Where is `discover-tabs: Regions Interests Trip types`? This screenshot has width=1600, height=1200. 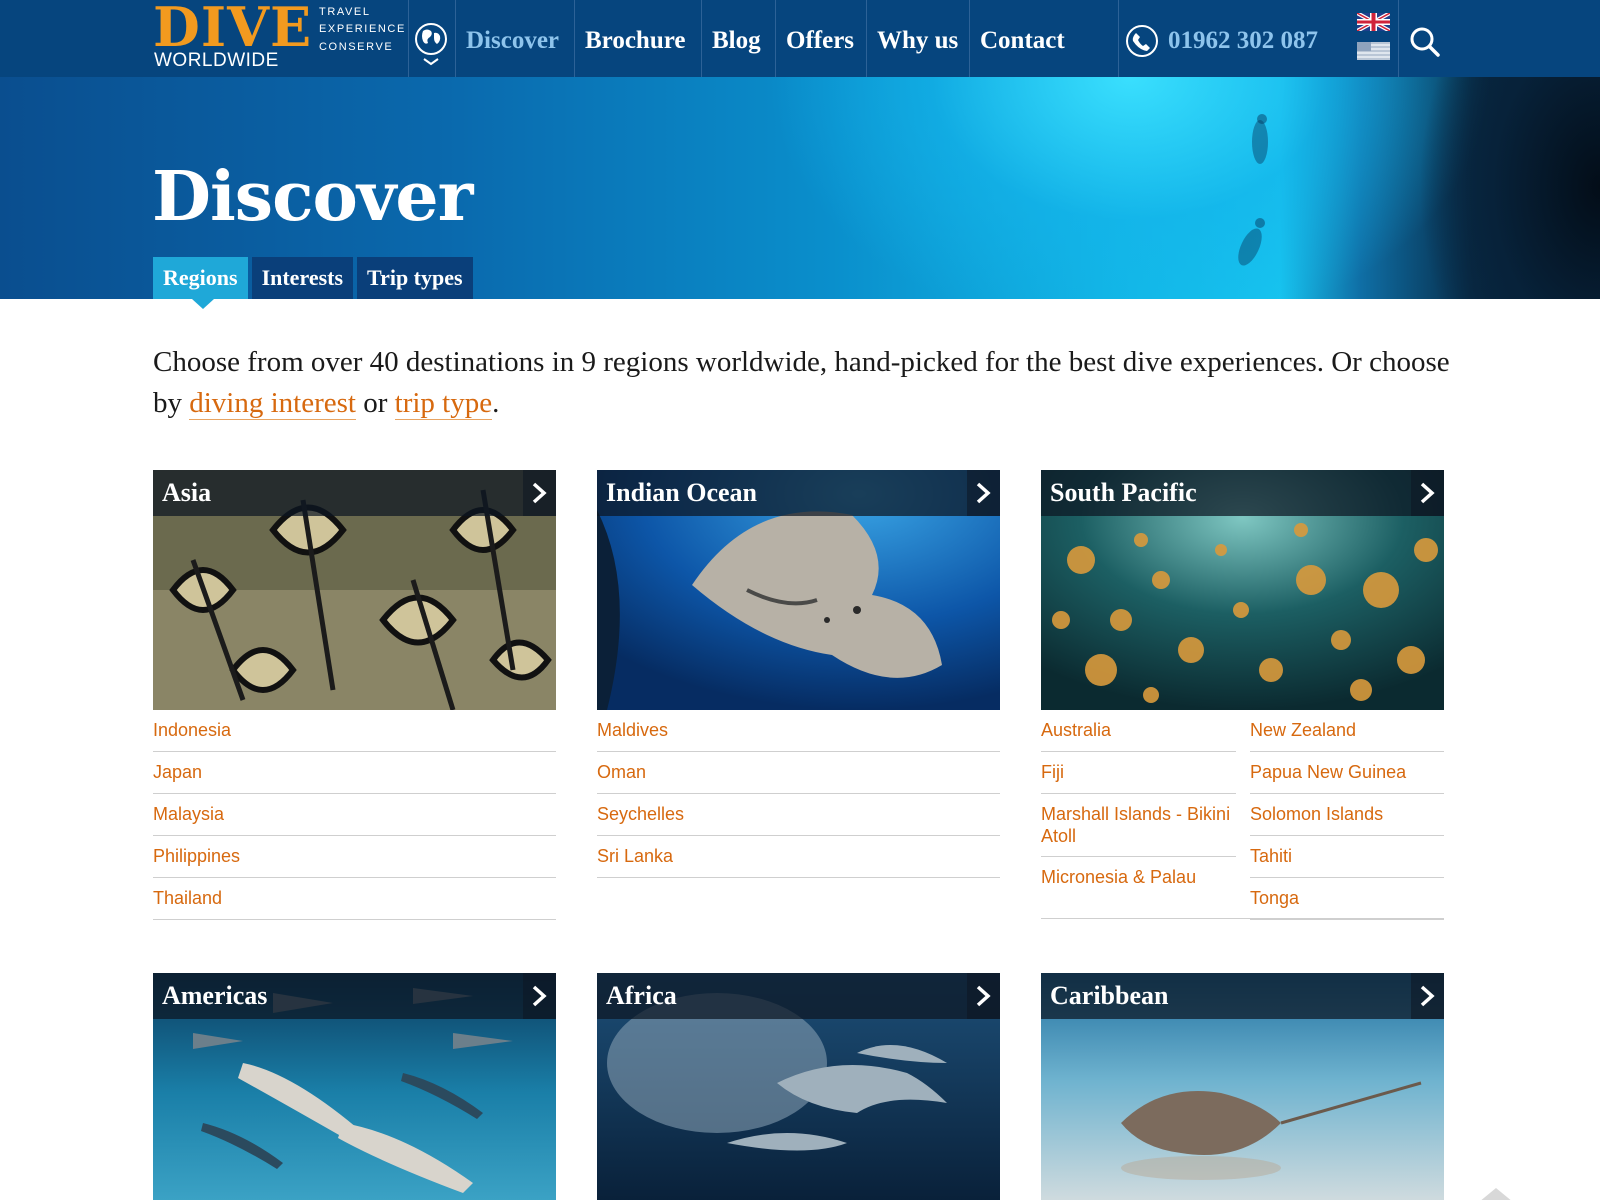 discover-tabs: Regions Interests Trip types is located at coordinates (315, 278).